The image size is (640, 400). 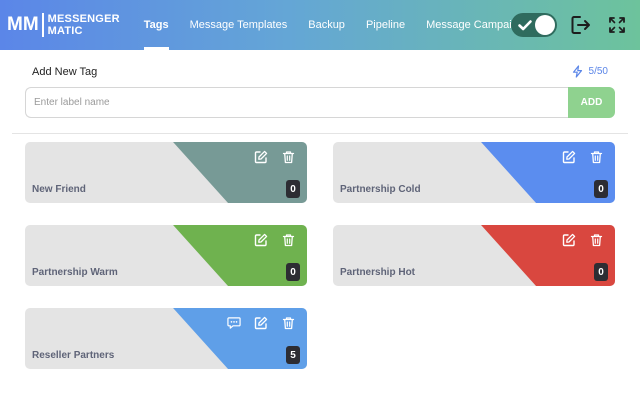 I want to click on tab-tags: Tags, so click(x=156, y=25).